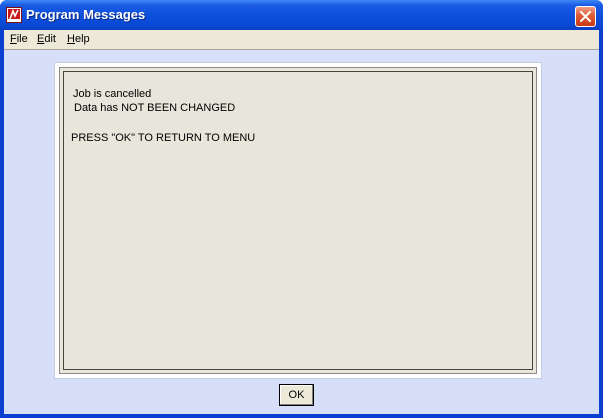  Describe the element at coordinates (22, 39) in the screenshot. I see `menu-file-label: ile` at that location.